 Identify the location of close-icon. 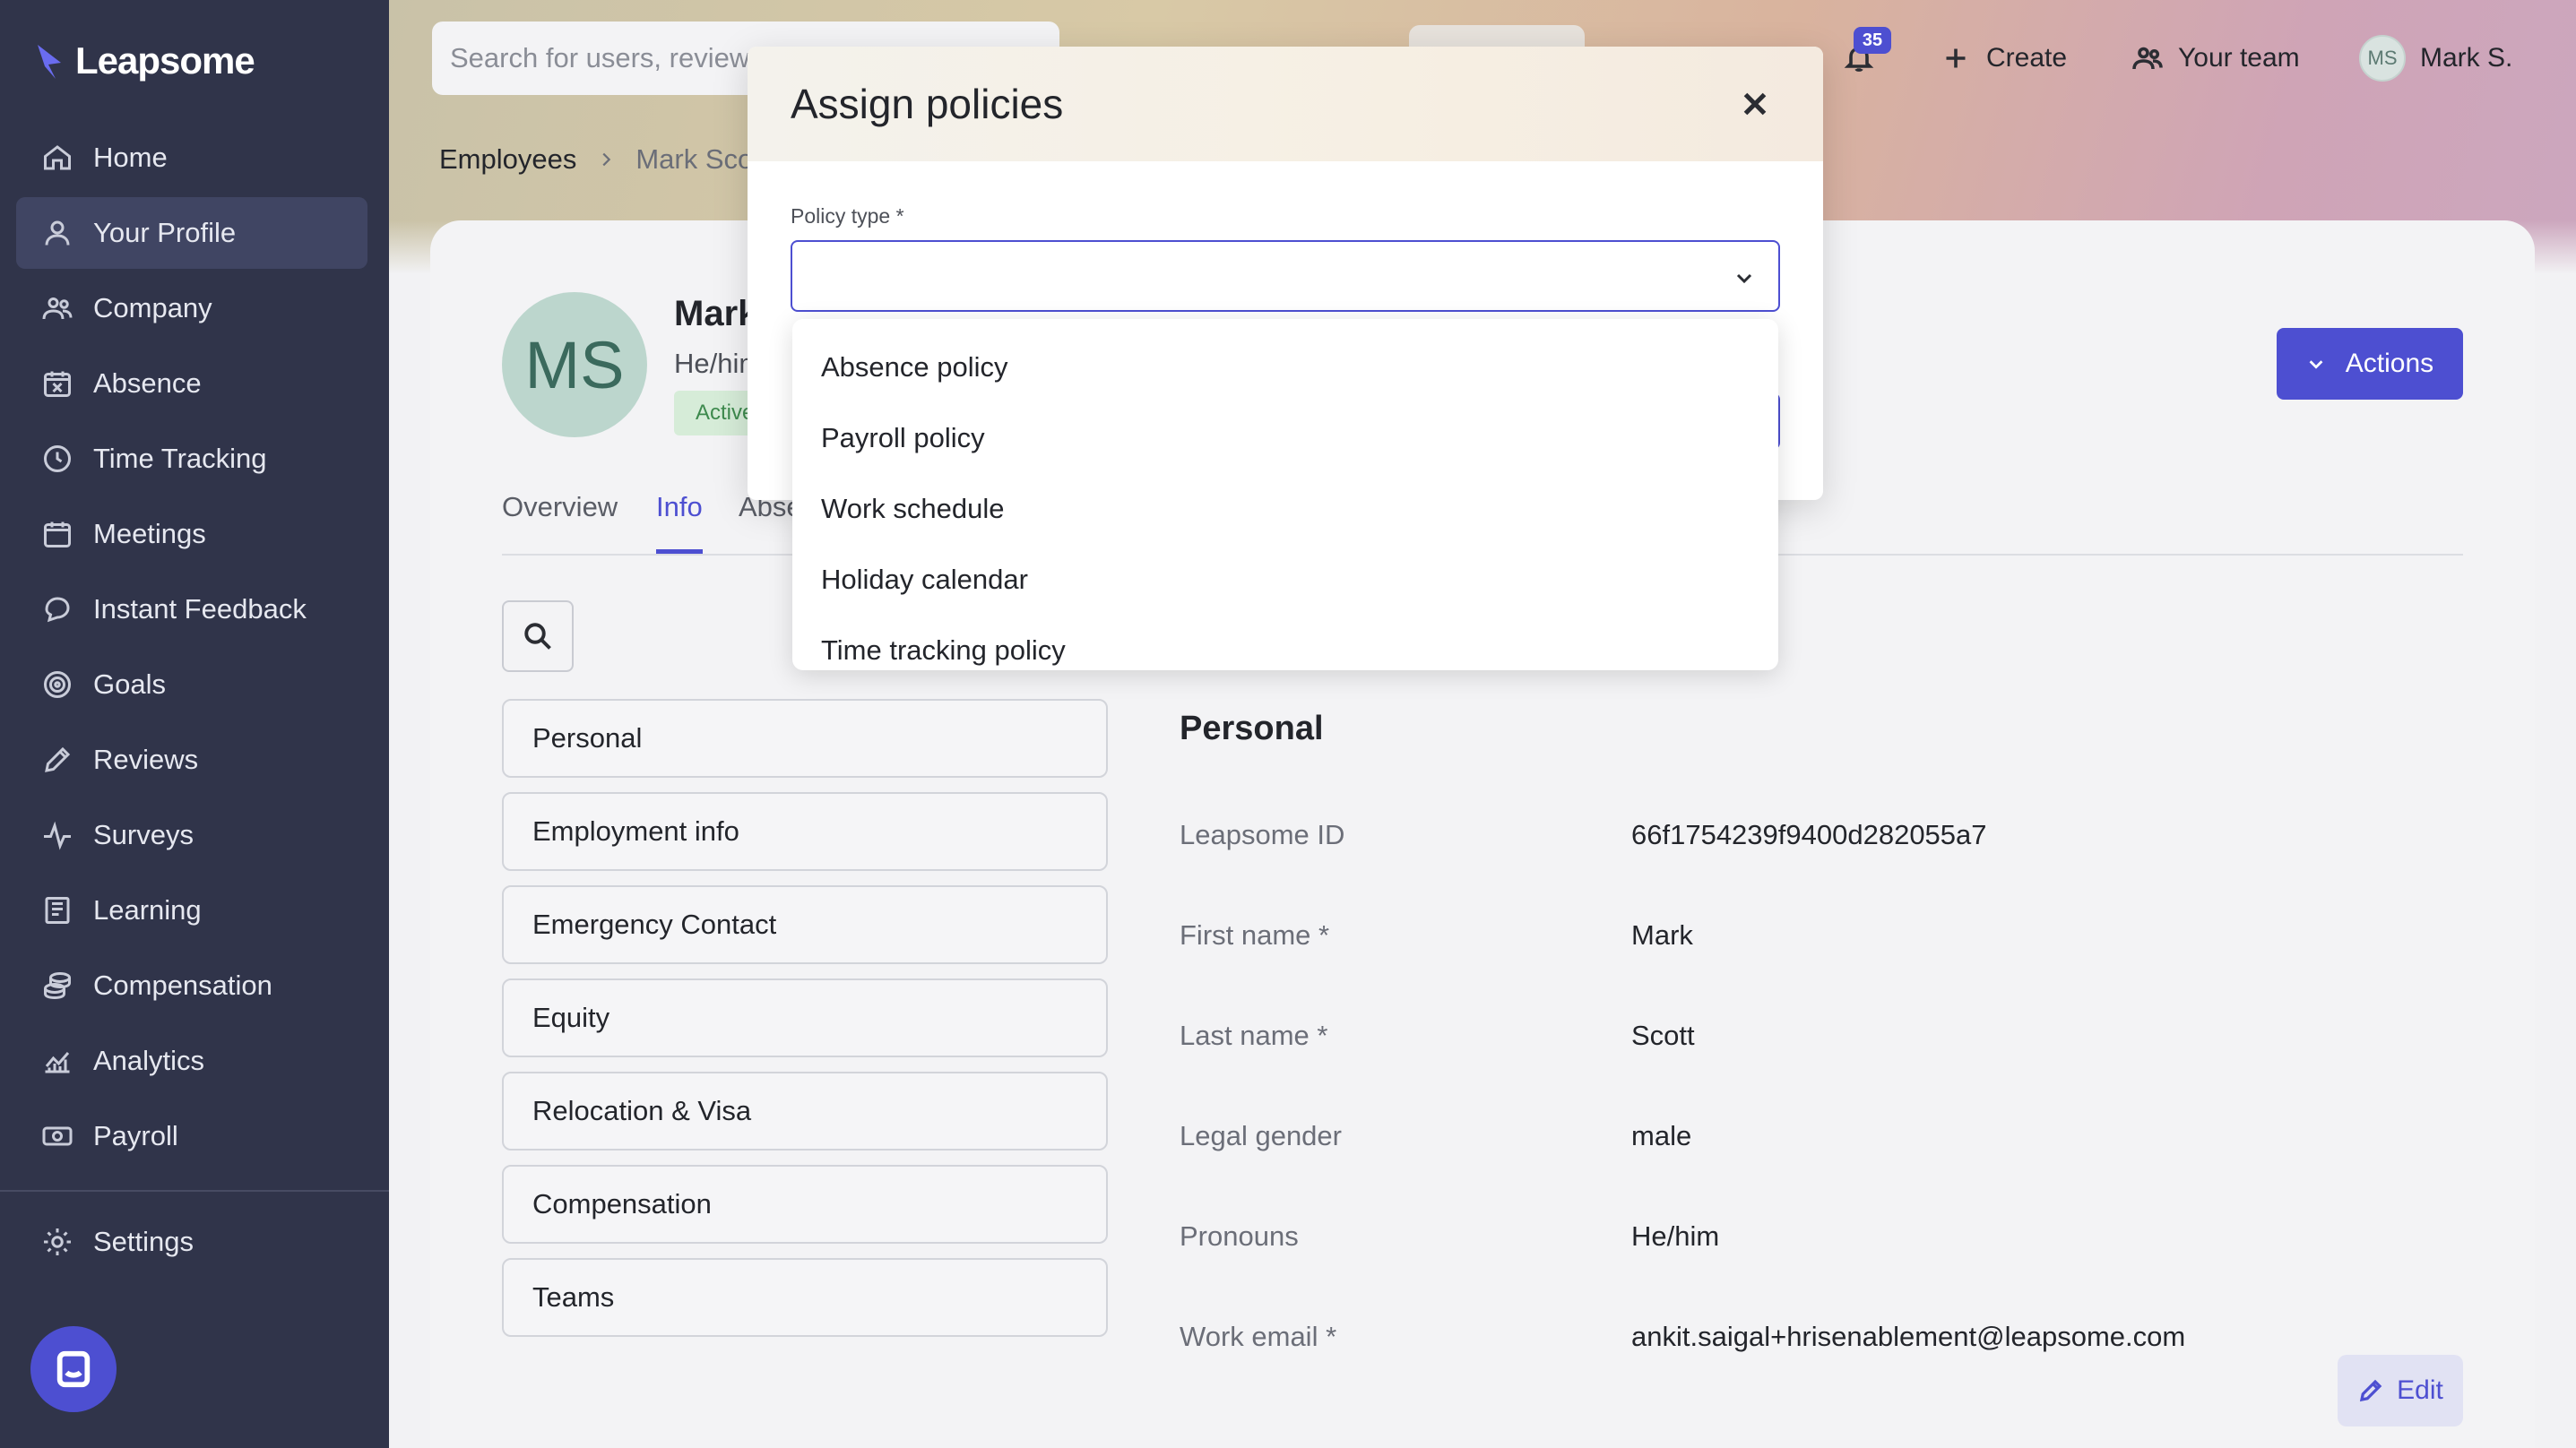
(1755, 104).